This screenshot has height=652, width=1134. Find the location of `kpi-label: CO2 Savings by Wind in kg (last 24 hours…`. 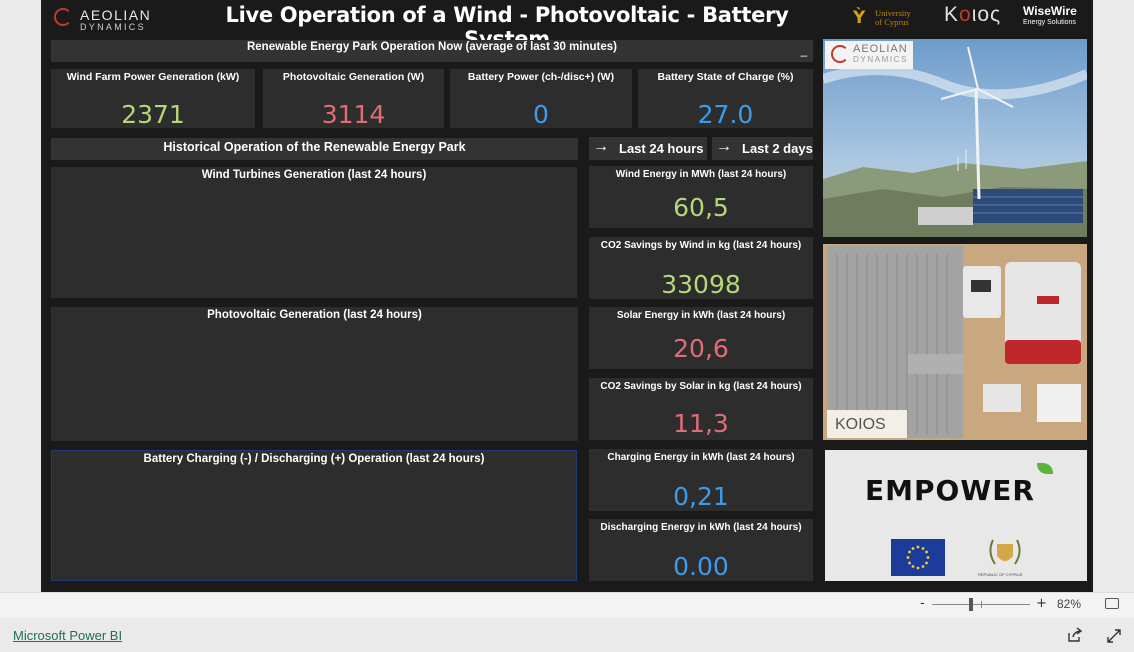

kpi-label: CO2 Savings by Wind in kg (last 24 hours… is located at coordinates (701, 245).